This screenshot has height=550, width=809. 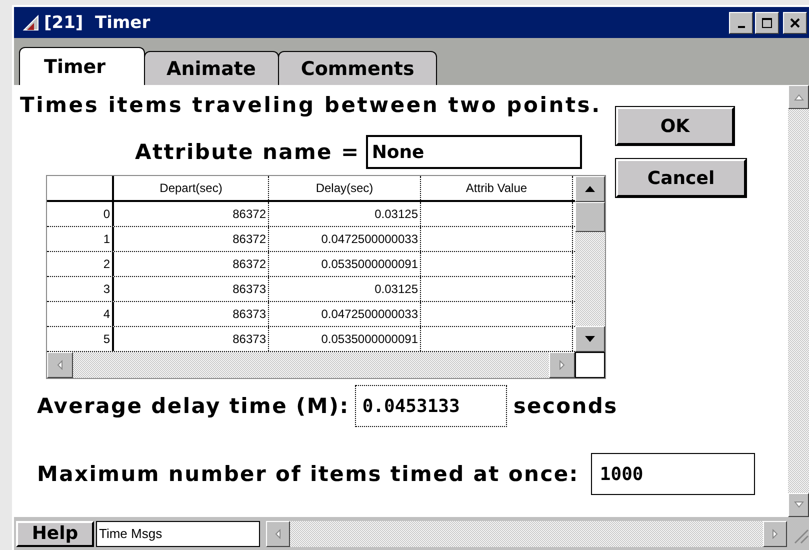 What do you see at coordinates (431, 406) in the screenshot?
I see `average-delay-value: 0.0453133` at bounding box center [431, 406].